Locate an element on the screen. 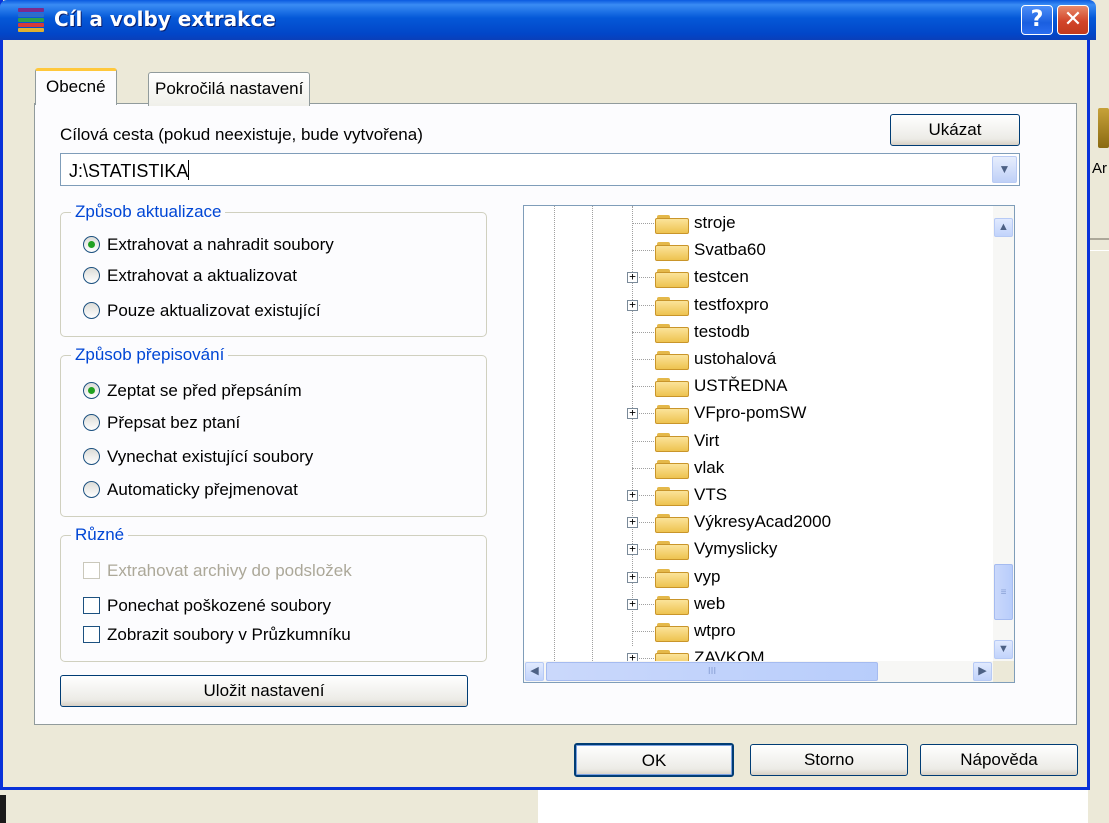 Image resolution: width=1109 pixels, height=823 pixels. title-bar: Cíl a volby extrakce ? ✕ is located at coordinates (548, 20).